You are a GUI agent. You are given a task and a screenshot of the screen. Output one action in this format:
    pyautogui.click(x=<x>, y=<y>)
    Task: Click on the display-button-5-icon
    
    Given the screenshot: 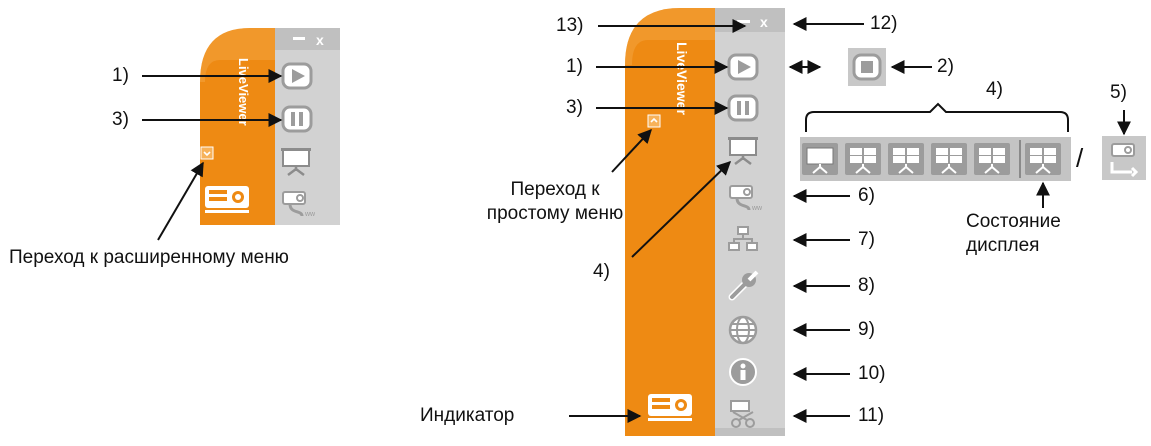 What is the action you would take?
    pyautogui.click(x=992, y=159)
    